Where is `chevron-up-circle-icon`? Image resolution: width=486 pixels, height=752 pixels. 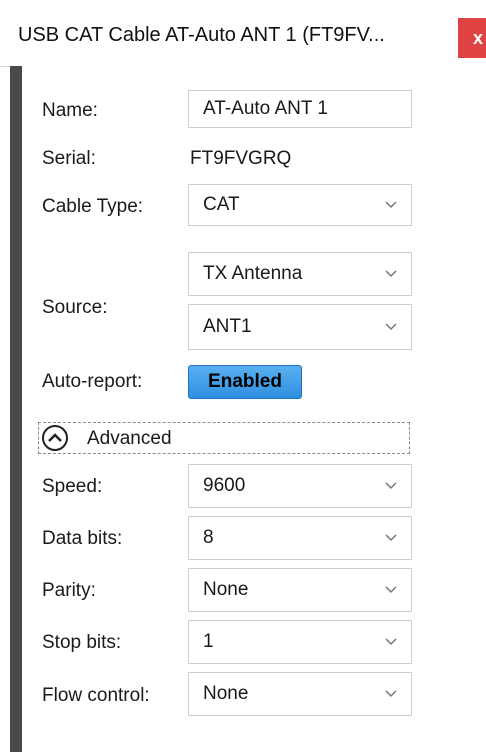
chevron-up-circle-icon is located at coordinates (55, 438).